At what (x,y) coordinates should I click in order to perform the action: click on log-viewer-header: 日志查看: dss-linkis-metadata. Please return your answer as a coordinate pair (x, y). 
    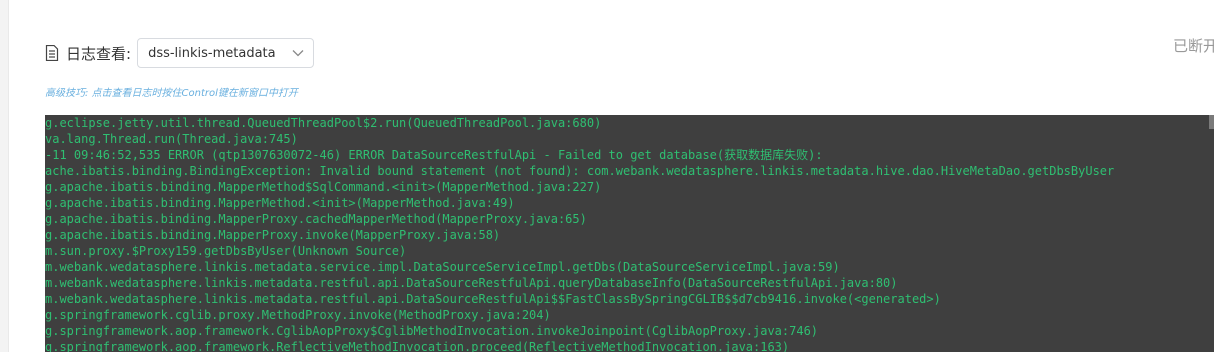
    Looking at the image, I should click on (180, 53).